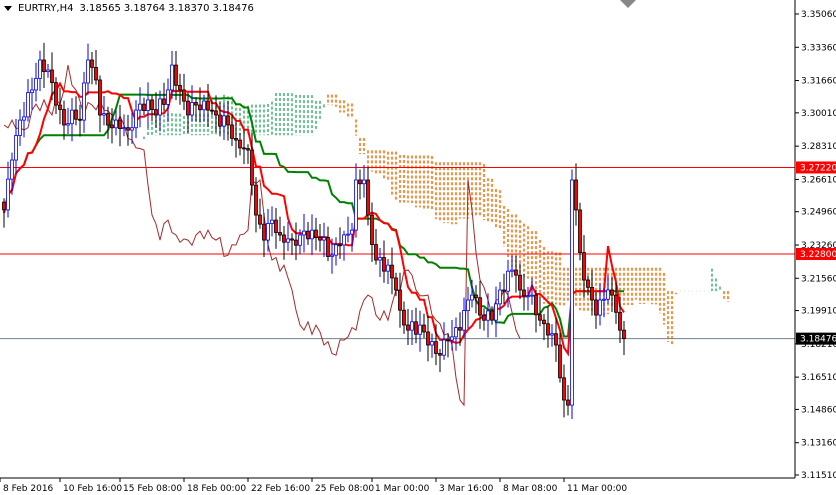 This screenshot has width=836, height=495. Describe the element at coordinates (402, 489) in the screenshot. I see `time-tick-label: 1 Mar 00:00` at that location.